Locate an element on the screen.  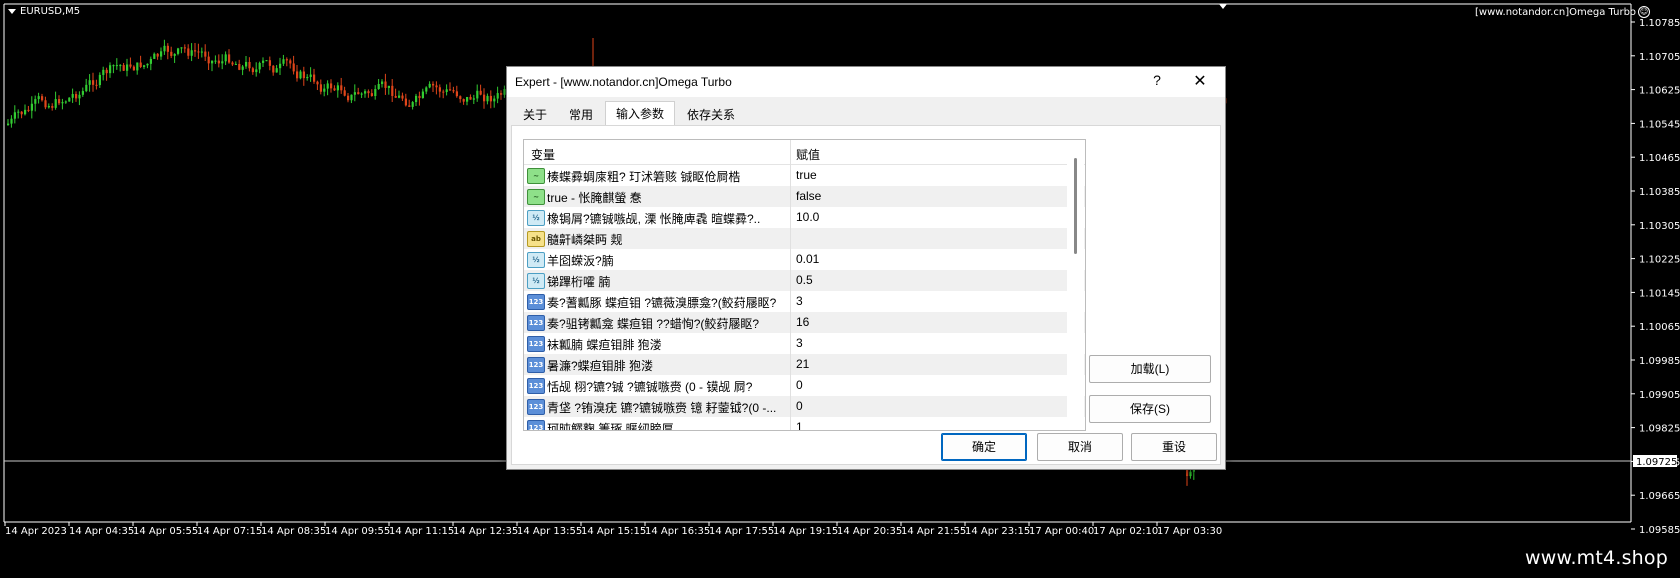
table-row: ~ 楱蝶彛蜩庲粗? 玎沭箬赅 铖眍伧屙梏 true is located at coordinates (804, 175).